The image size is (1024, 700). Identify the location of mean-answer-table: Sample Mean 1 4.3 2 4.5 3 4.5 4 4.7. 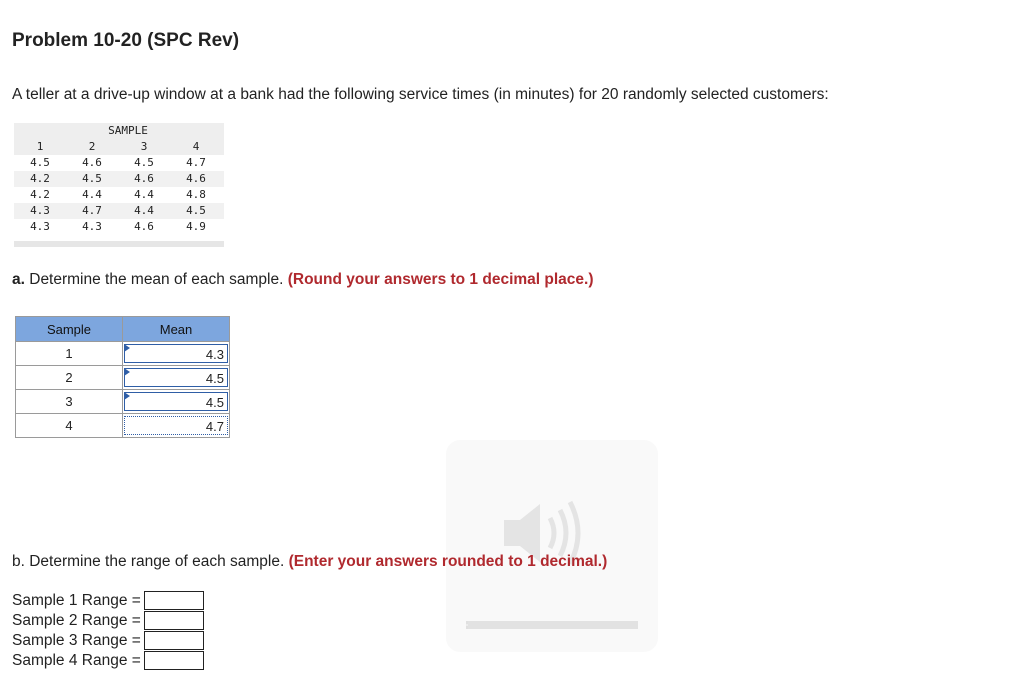
(122, 377).